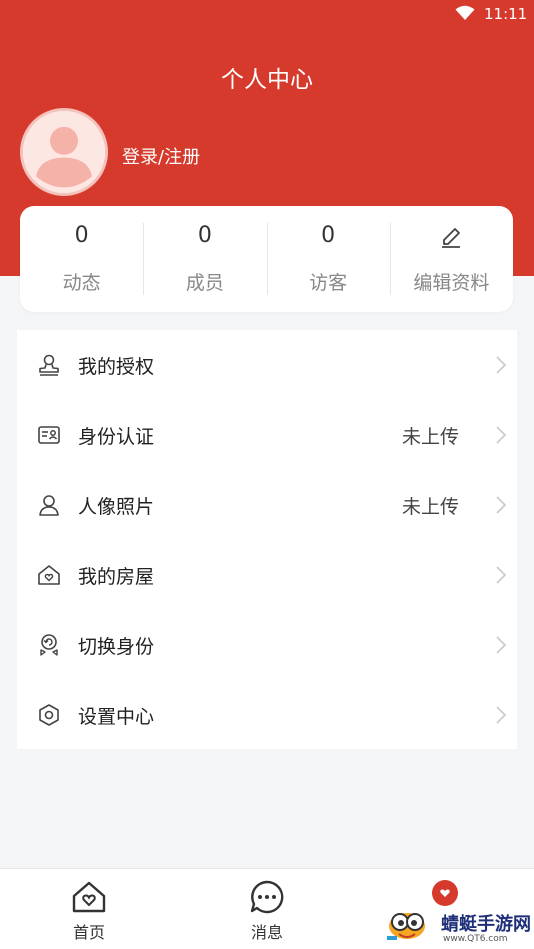 The image size is (534, 949). What do you see at coordinates (459, 913) in the screenshot?
I see `watermark: 蜻蜓手游网 www.QT6.com` at bounding box center [459, 913].